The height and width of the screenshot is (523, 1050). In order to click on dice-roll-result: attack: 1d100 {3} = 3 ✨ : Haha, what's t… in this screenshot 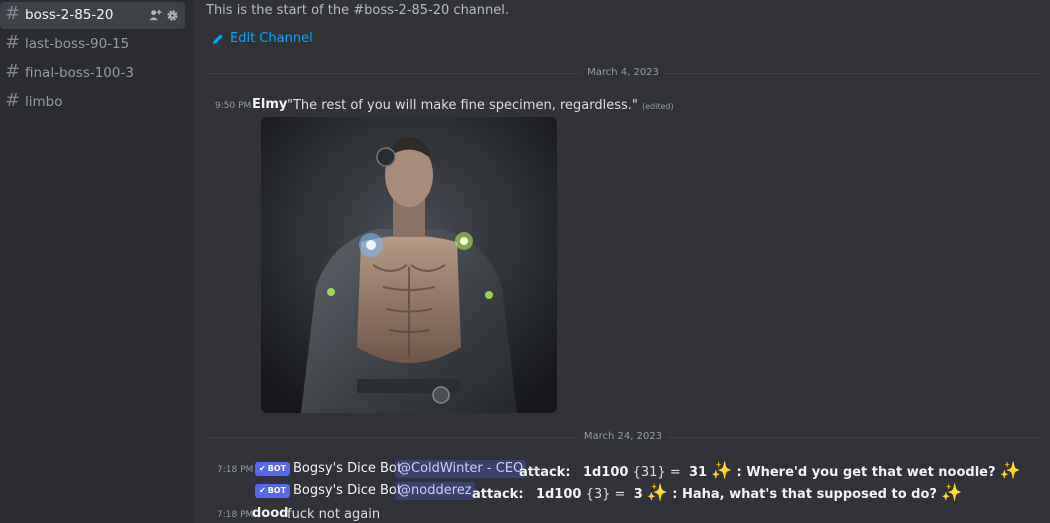, I will do `click(717, 493)`.